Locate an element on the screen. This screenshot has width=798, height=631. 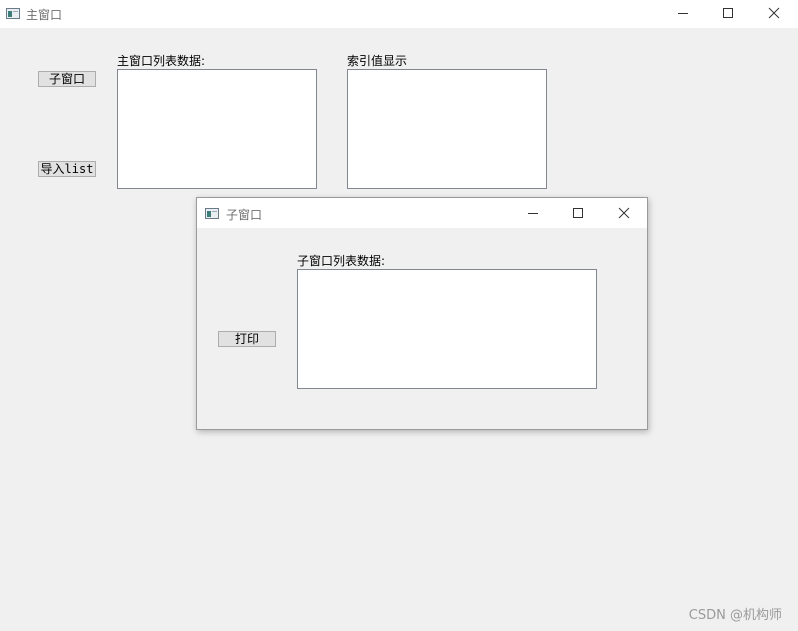
app-icon is located at coordinates (13, 13).